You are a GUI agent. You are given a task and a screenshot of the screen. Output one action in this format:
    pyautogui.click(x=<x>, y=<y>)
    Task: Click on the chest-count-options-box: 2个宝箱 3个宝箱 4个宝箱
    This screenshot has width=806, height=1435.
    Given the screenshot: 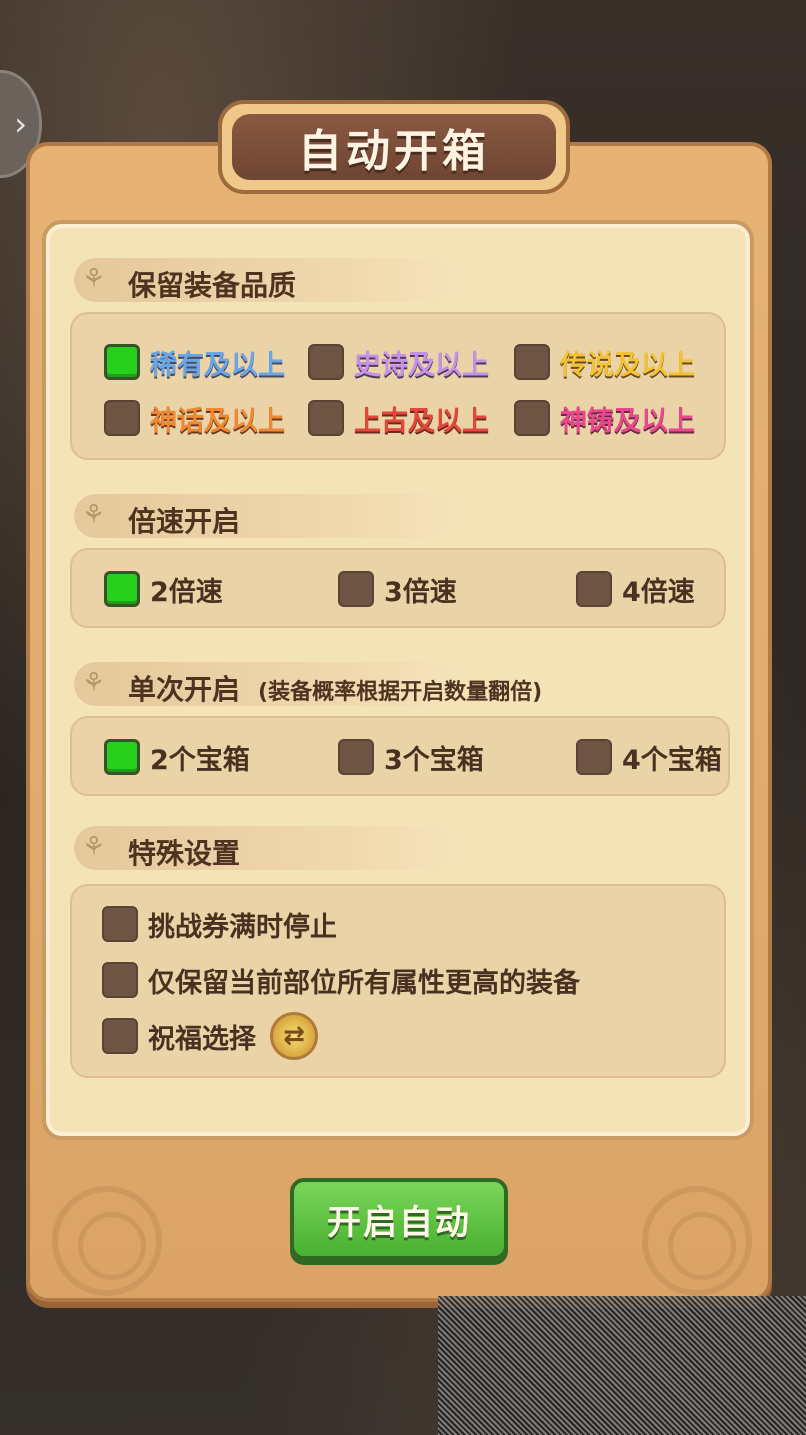 What is the action you would take?
    pyautogui.click(x=400, y=756)
    